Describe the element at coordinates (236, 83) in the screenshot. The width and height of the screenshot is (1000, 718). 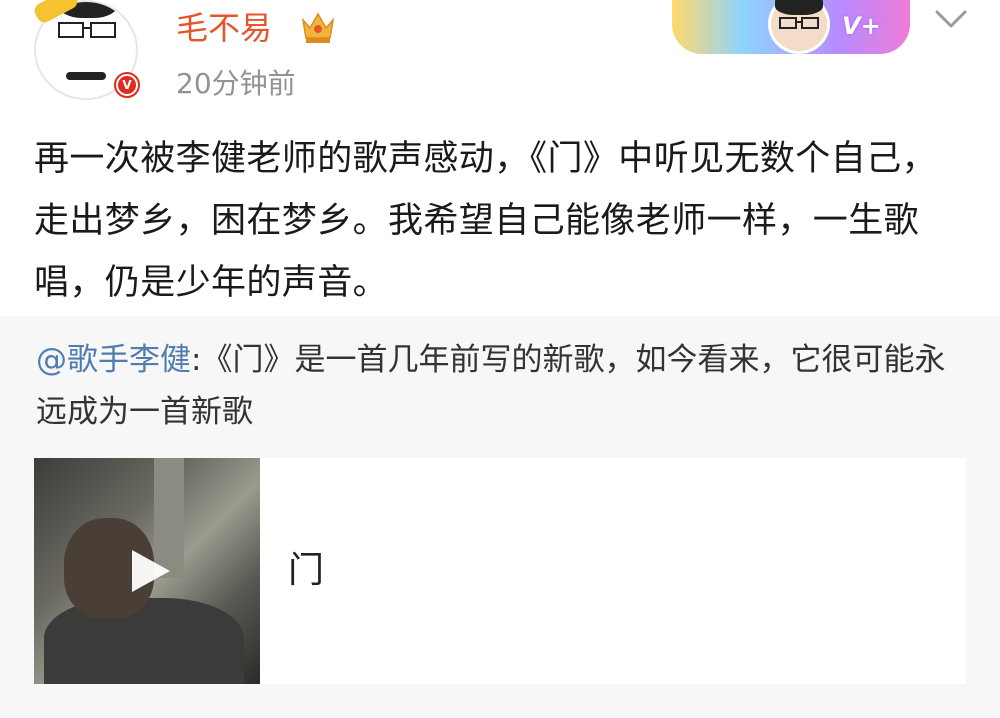
I see `post-timestamp: 20分钟前` at that location.